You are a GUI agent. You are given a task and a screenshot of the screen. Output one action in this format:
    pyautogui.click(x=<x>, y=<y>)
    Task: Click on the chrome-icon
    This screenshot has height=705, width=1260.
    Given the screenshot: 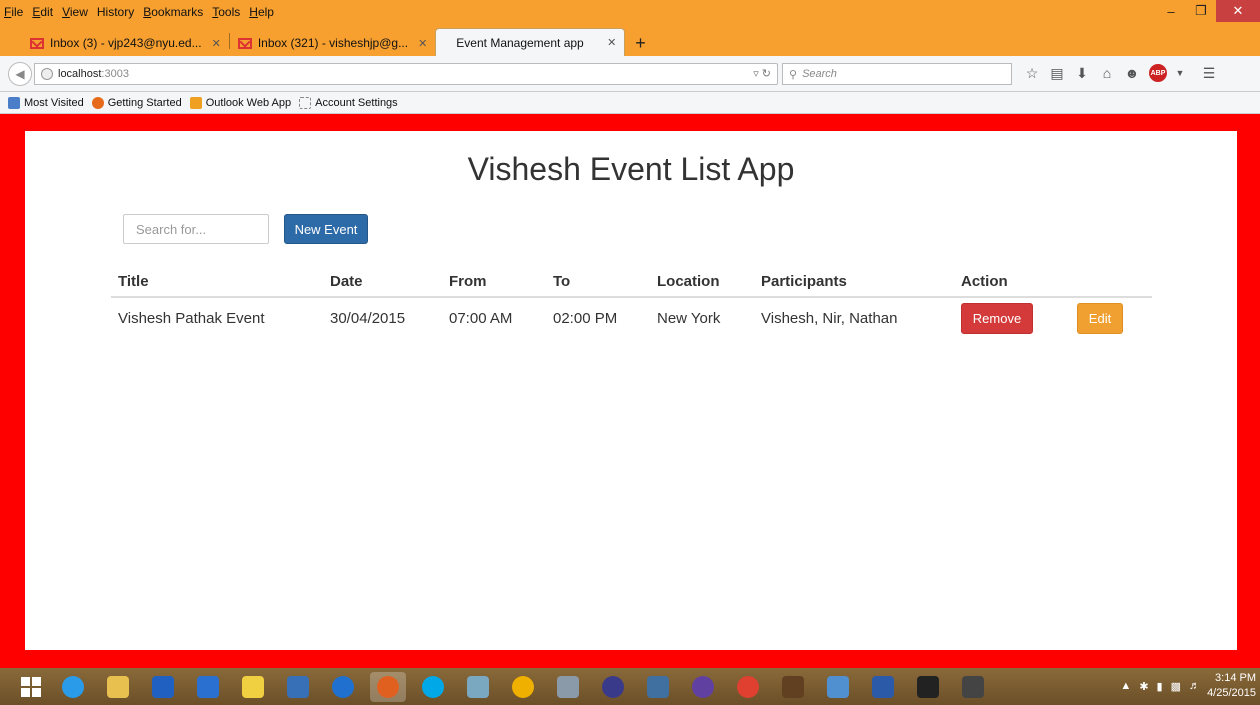 What is the action you would take?
    pyautogui.click(x=748, y=687)
    